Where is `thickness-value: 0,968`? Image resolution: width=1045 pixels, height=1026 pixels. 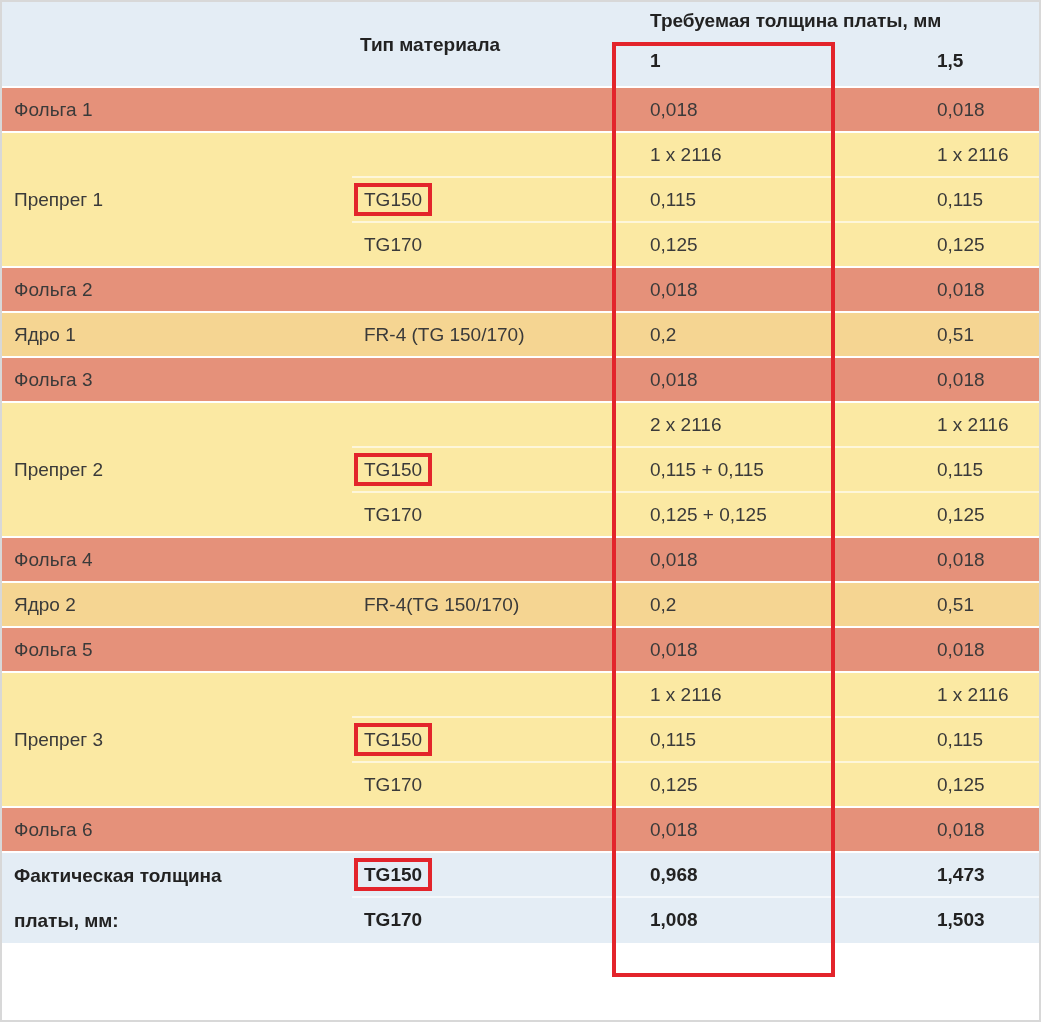
thickness-value: 0,968 is located at coordinates (674, 874).